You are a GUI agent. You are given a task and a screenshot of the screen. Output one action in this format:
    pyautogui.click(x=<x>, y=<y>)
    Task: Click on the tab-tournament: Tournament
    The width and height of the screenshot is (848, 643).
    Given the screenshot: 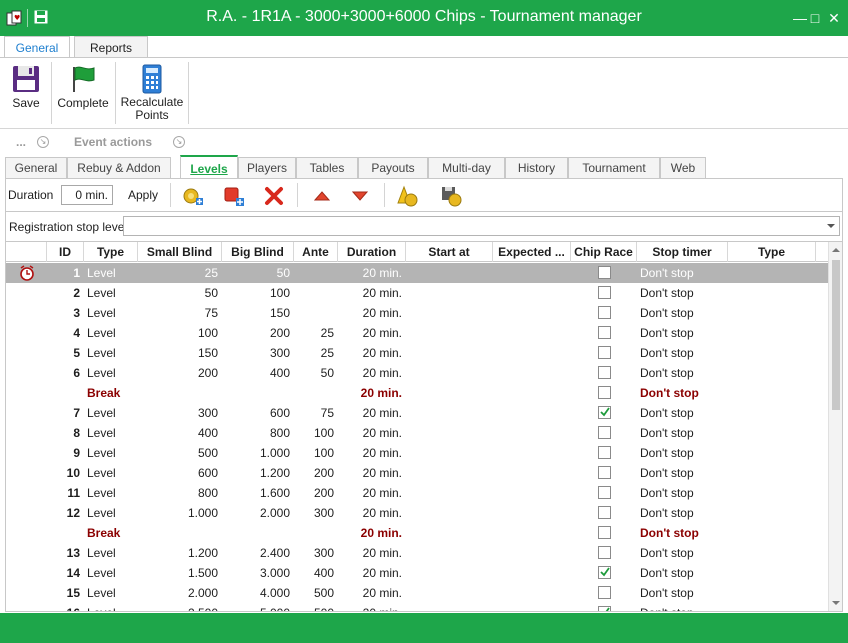 What is the action you would take?
    pyautogui.click(x=614, y=168)
    